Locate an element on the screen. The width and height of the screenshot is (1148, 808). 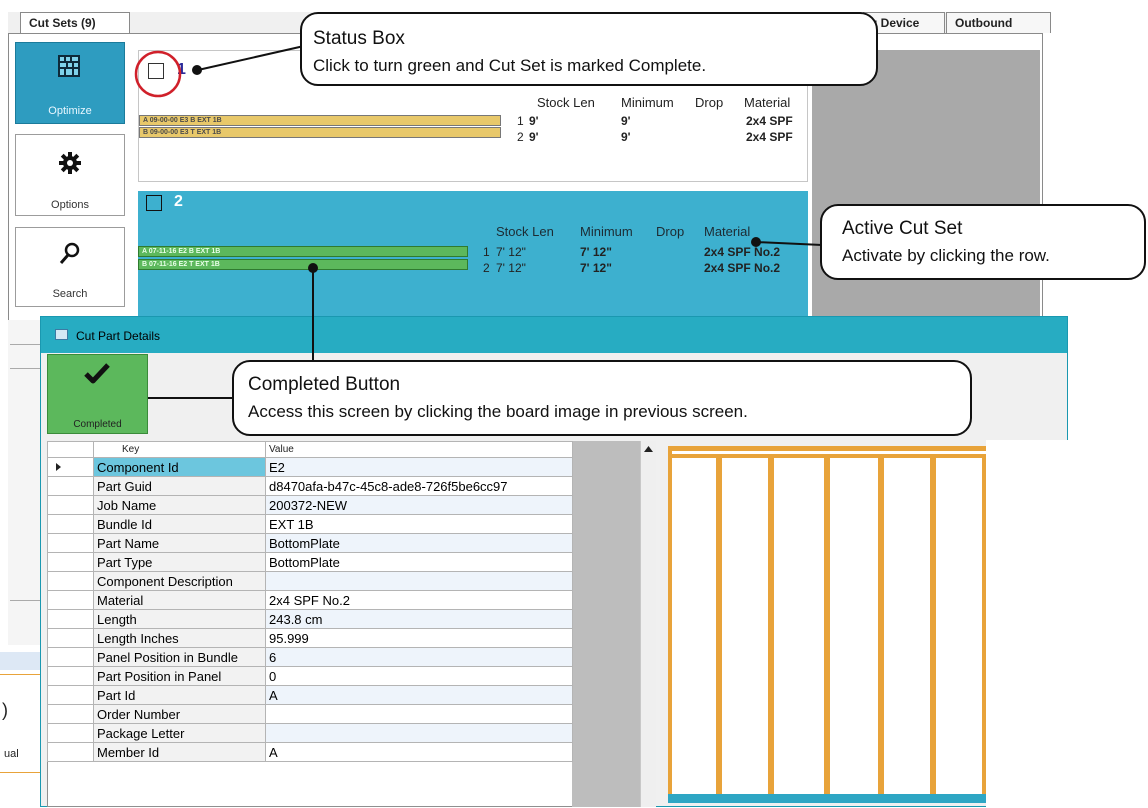
status-leader-line is located at coordinates (251, 58).